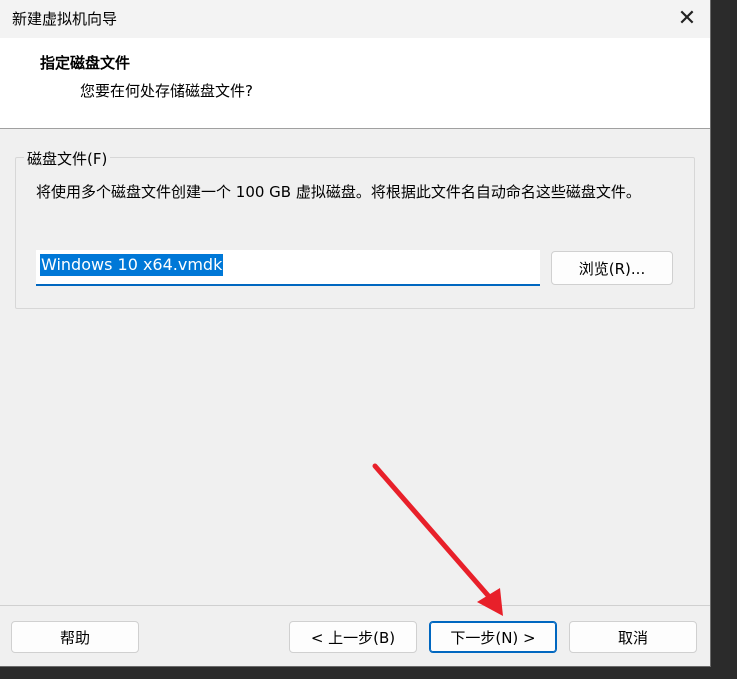 This screenshot has height=679, width=737. What do you see at coordinates (493, 637) in the screenshot?
I see `next-button: 下一步(N) >` at bounding box center [493, 637].